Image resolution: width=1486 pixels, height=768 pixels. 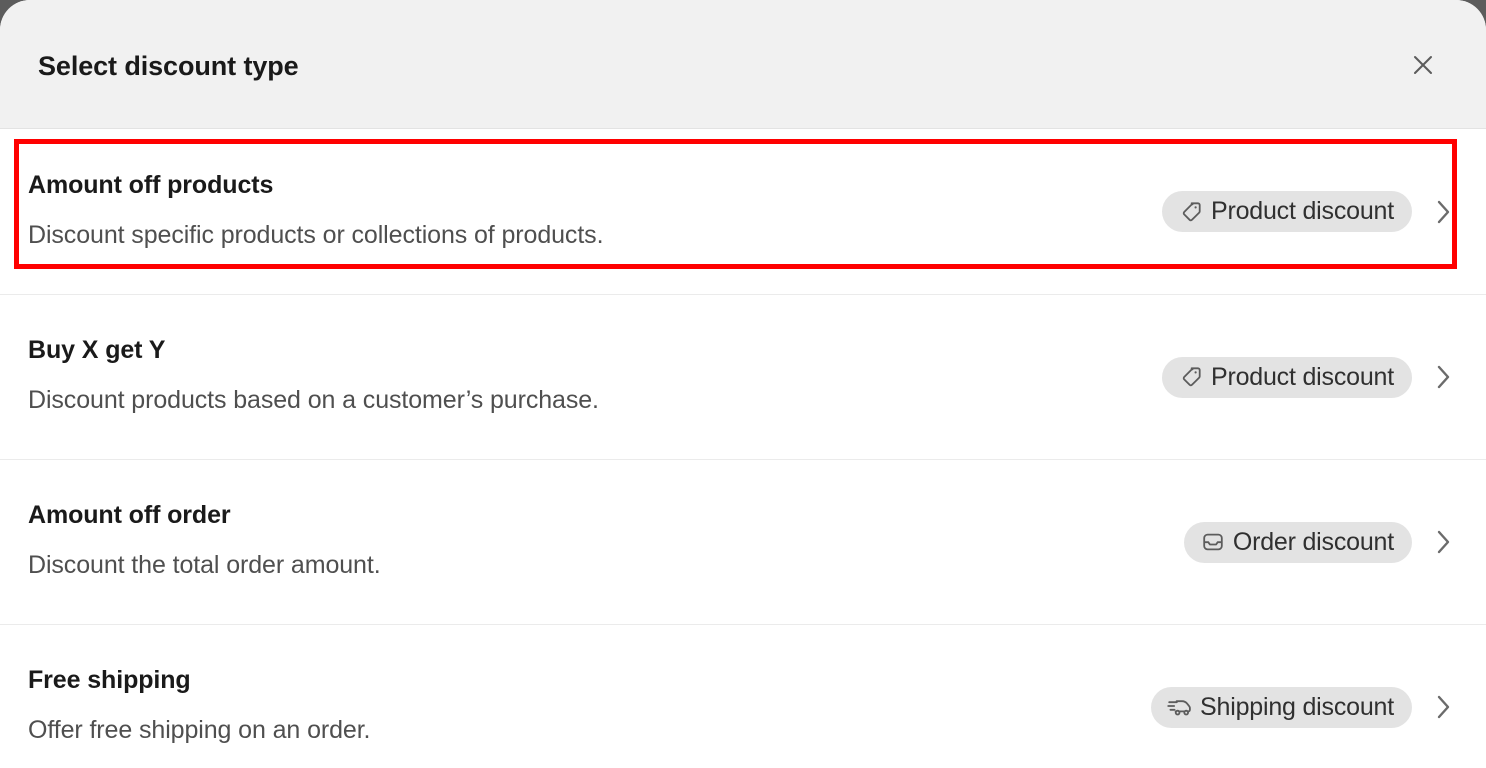 I want to click on option-title: Amount off products, so click(x=151, y=184).